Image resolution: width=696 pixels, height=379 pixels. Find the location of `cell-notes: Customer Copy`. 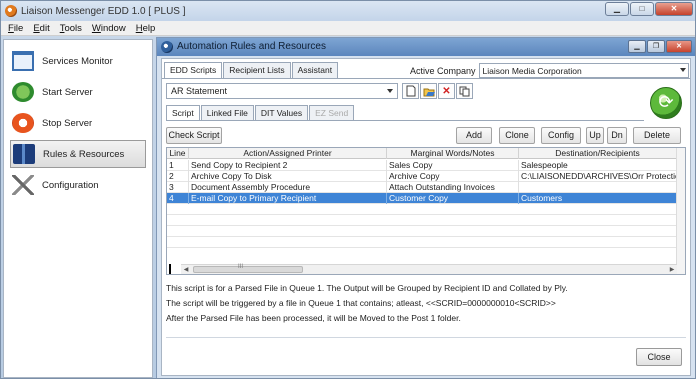

cell-notes: Customer Copy is located at coordinates (453, 198).